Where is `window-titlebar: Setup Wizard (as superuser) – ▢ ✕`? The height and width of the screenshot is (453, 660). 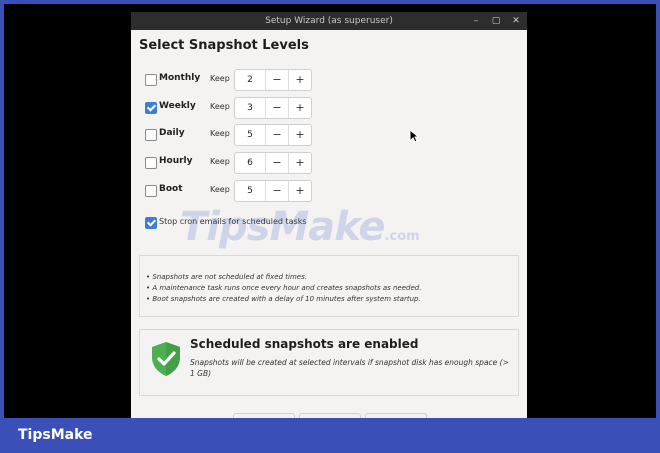 window-titlebar: Setup Wizard (as superuser) – ▢ ✕ is located at coordinates (329, 21).